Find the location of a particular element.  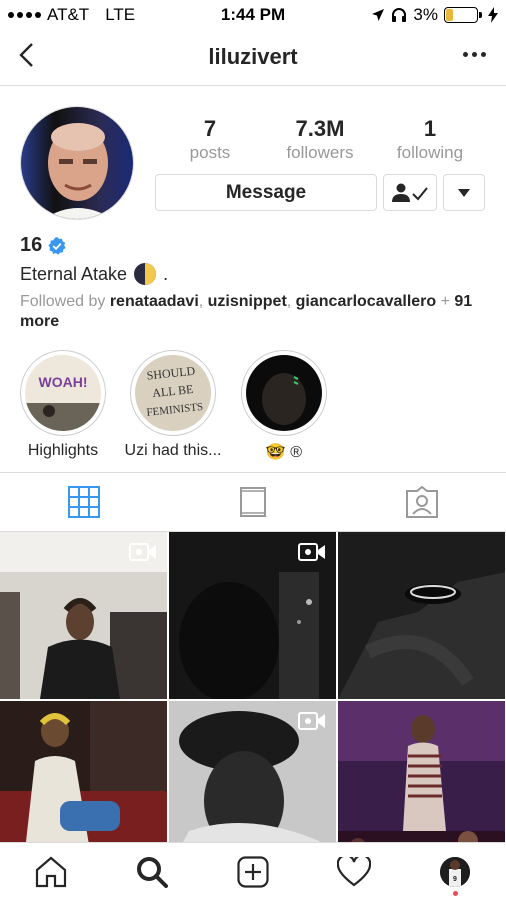

moon-emoji-icon is located at coordinates (145, 274).